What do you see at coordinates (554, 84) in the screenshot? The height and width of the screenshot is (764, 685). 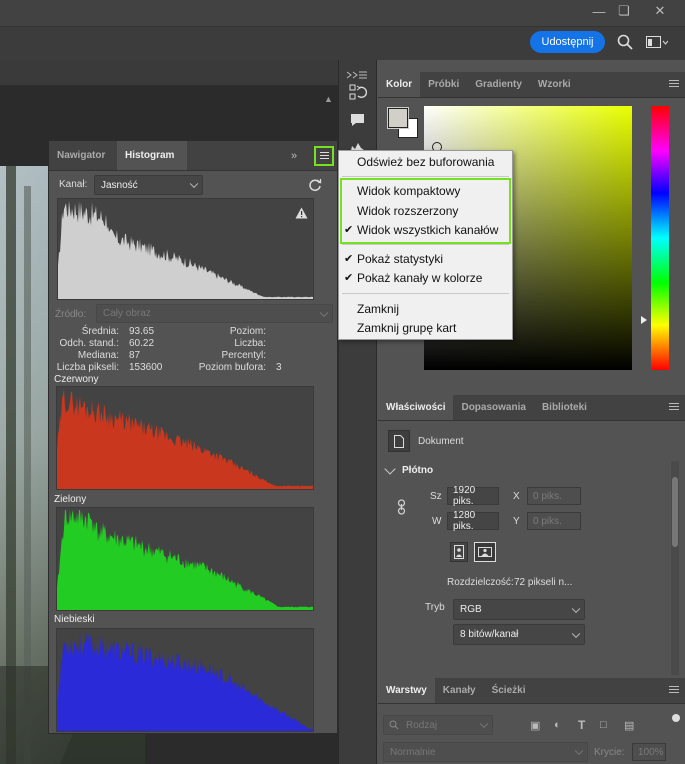 I see `tab-patterns: Wzorki` at bounding box center [554, 84].